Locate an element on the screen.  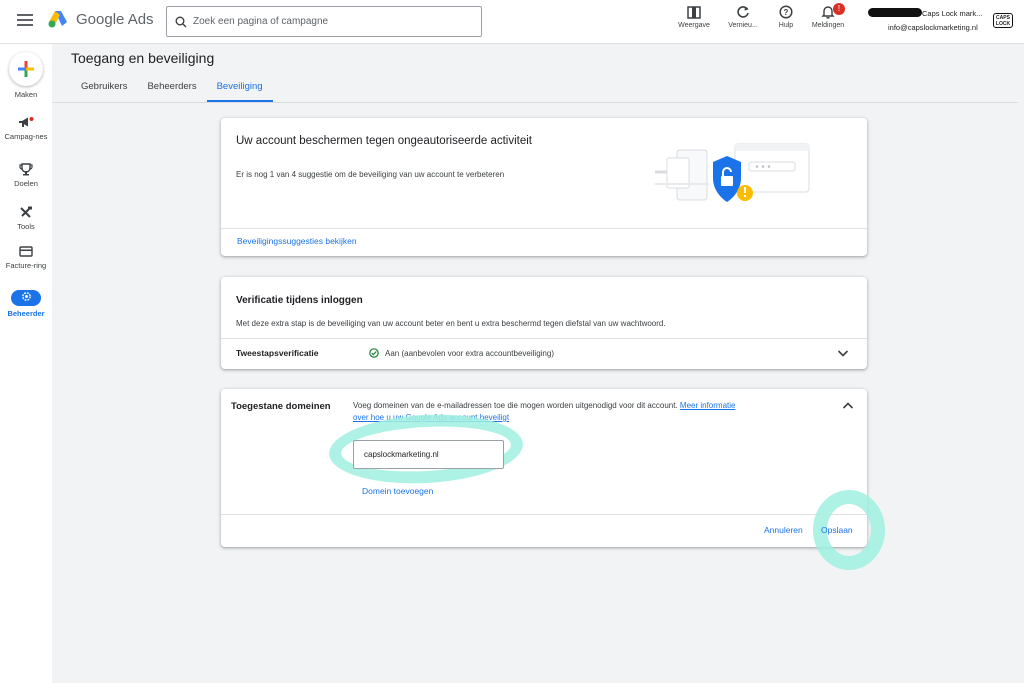
admin-active-indicator is located at coordinates (26, 298).